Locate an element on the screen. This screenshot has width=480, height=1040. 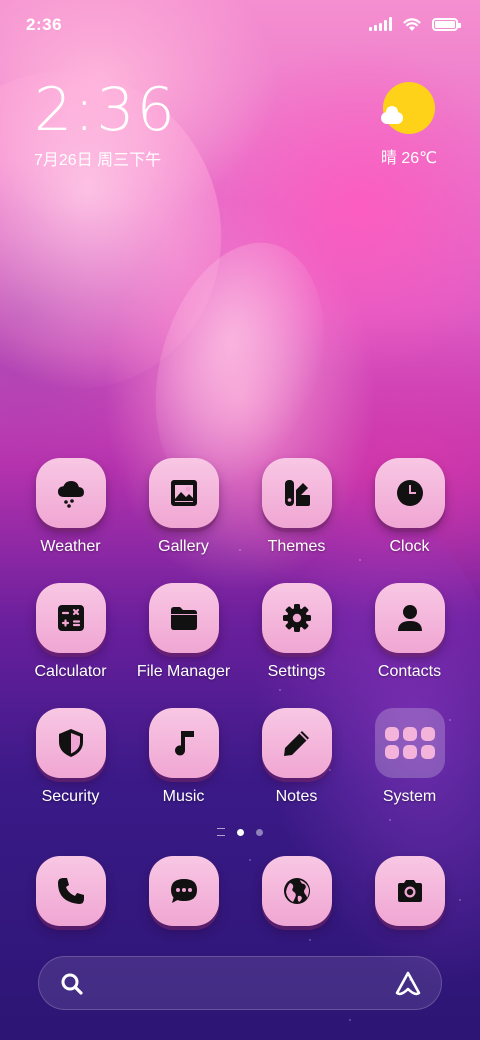
dock-messages is located at coordinates (183, 891).